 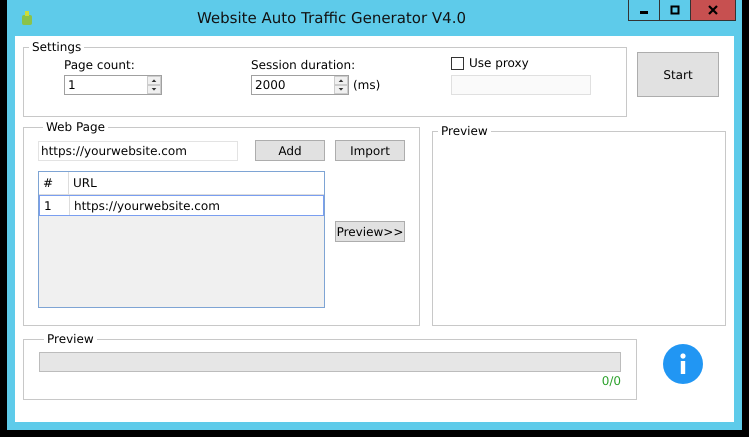 I want to click on table-cell: 1, so click(x=55, y=205).